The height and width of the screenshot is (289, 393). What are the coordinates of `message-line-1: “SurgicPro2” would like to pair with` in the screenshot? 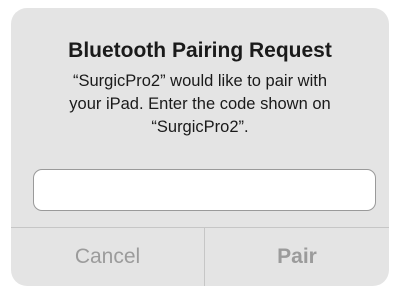 It's located at (200, 81).